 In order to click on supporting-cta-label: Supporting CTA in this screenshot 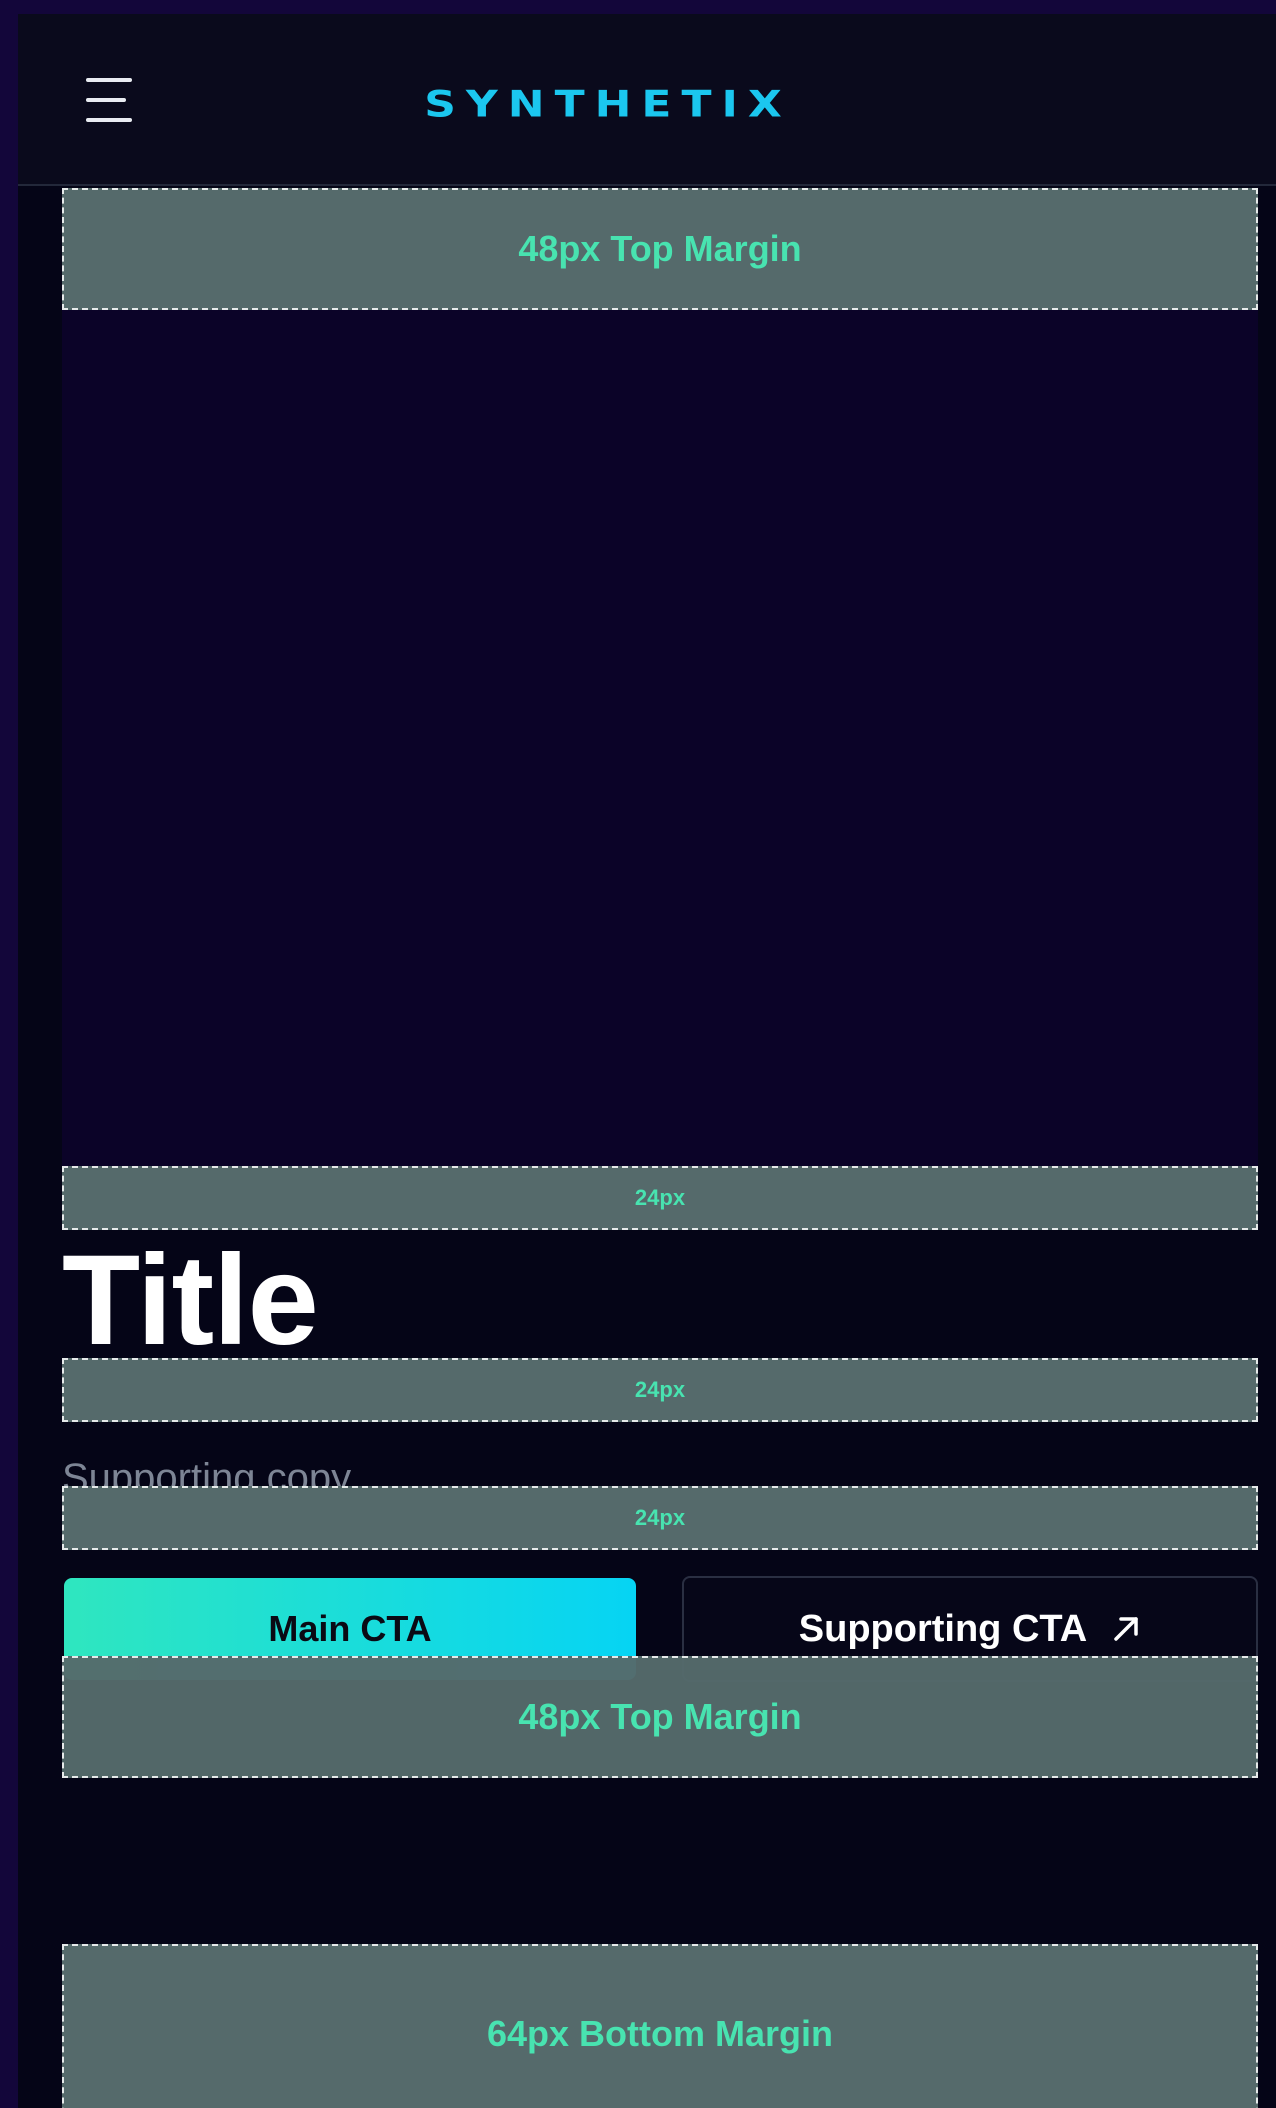, I will do `click(943, 1628)`.